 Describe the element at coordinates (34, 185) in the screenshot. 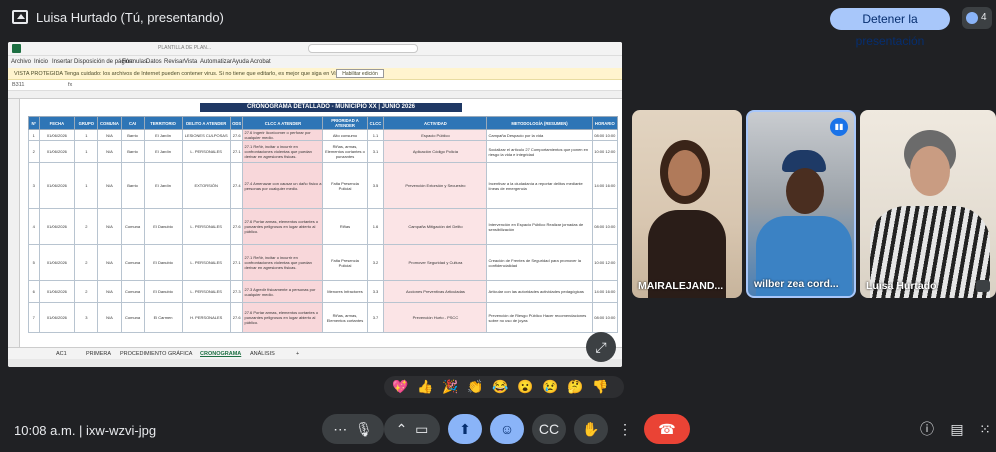

I see `table-cell: 3` at that location.